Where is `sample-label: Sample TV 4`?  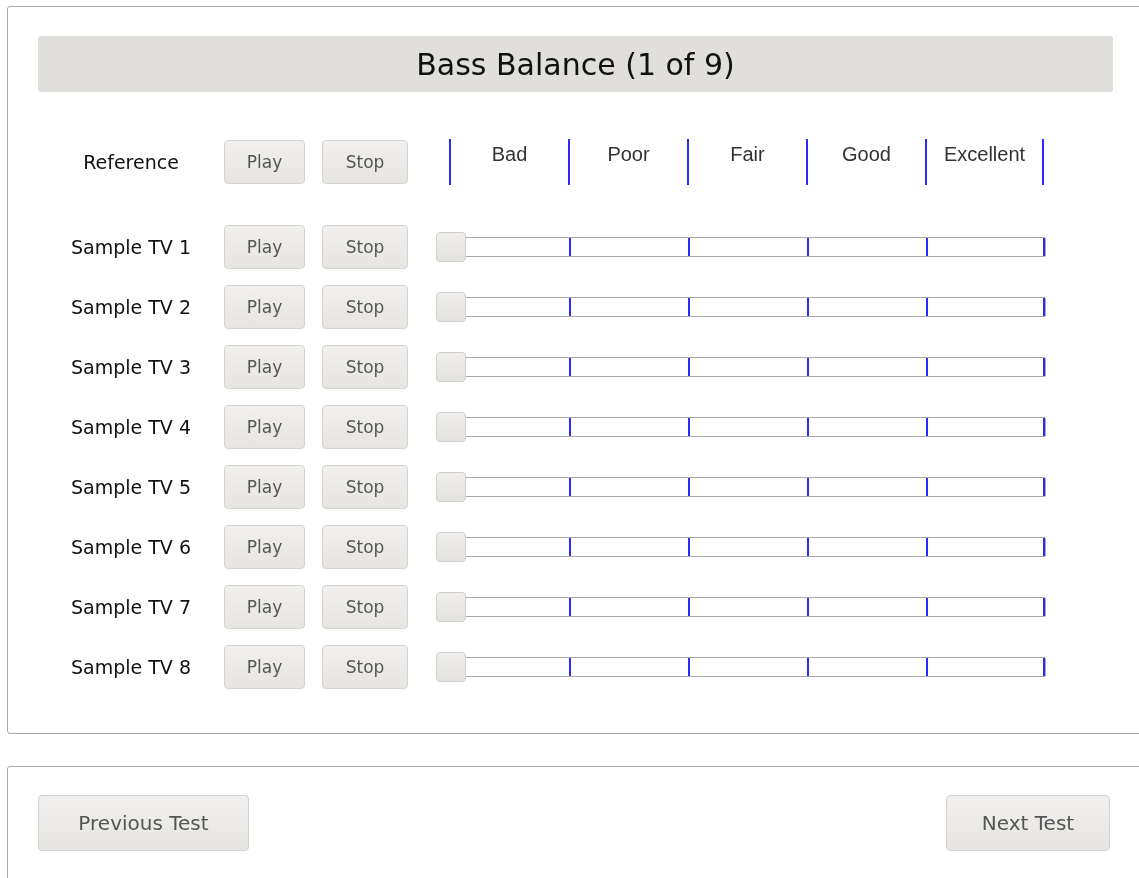 sample-label: Sample TV 4 is located at coordinates (131, 427).